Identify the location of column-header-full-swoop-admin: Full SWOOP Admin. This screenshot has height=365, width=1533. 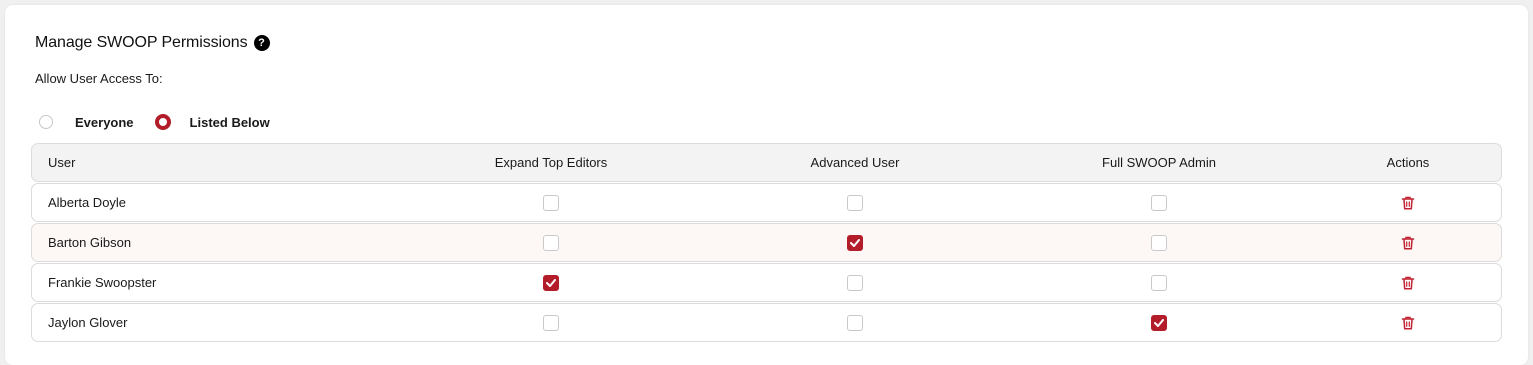
(1159, 162).